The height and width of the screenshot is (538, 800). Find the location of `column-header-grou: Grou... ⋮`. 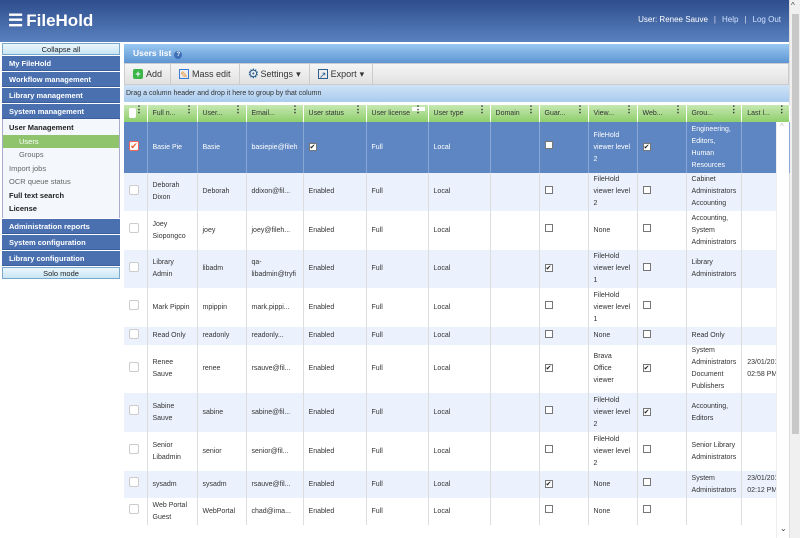

column-header-grou: Grou... ⋮ is located at coordinates (714, 113).